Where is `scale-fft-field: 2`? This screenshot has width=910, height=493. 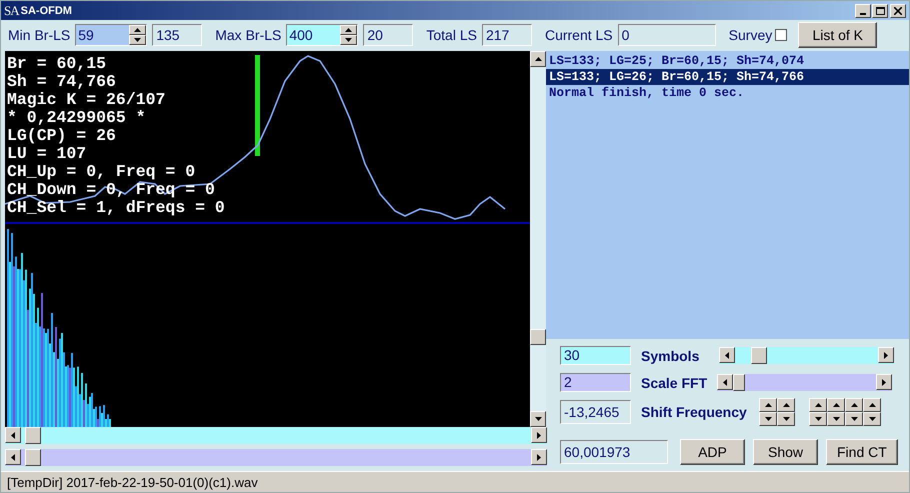
scale-fft-field: 2 is located at coordinates (595, 382).